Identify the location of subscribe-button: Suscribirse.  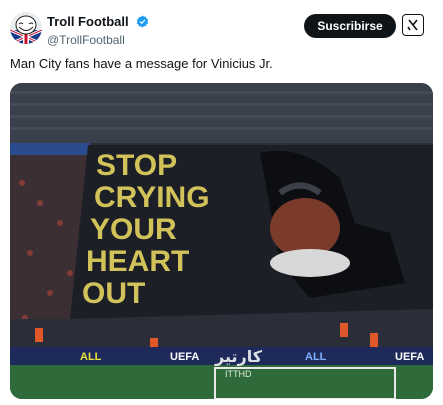
(350, 26).